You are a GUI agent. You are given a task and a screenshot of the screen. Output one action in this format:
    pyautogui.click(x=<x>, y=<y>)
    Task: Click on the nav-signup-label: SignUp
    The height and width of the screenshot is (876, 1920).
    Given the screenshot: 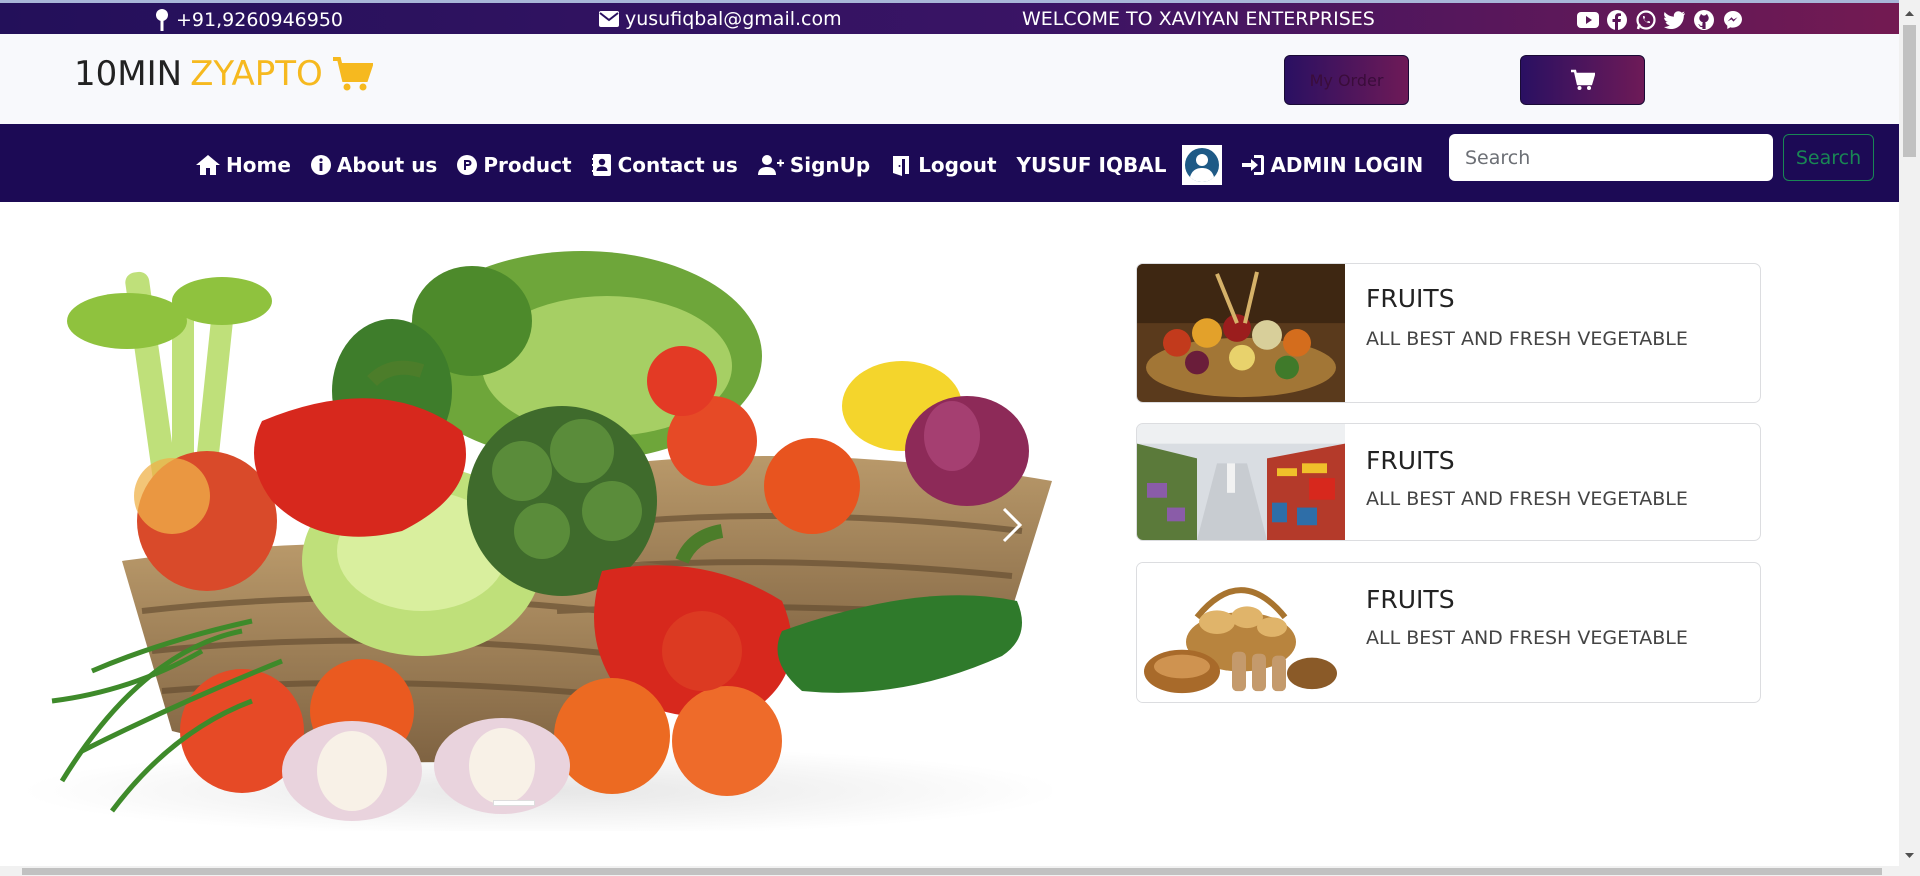 What is the action you would take?
    pyautogui.click(x=830, y=165)
    